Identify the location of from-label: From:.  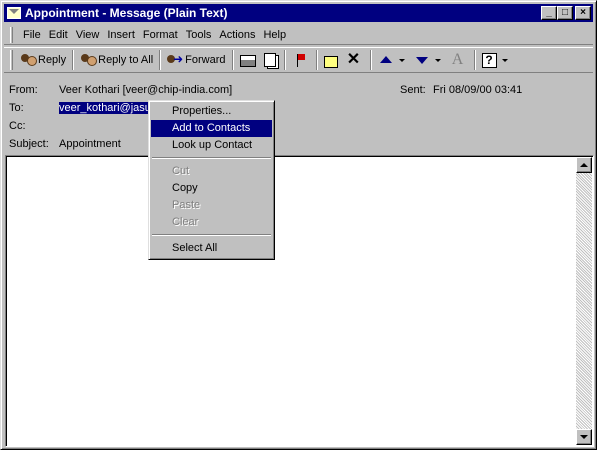
(23, 90).